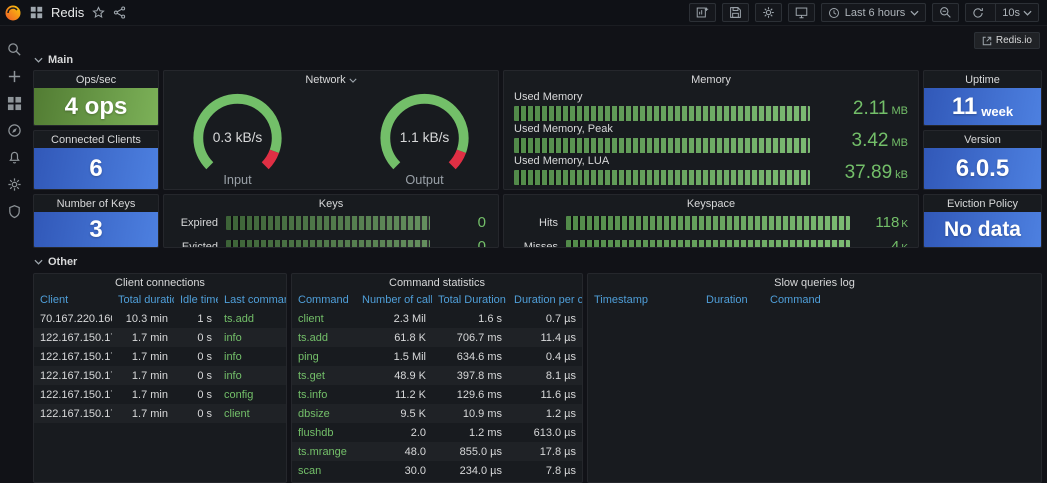  I want to click on refresh-icon, so click(978, 13).